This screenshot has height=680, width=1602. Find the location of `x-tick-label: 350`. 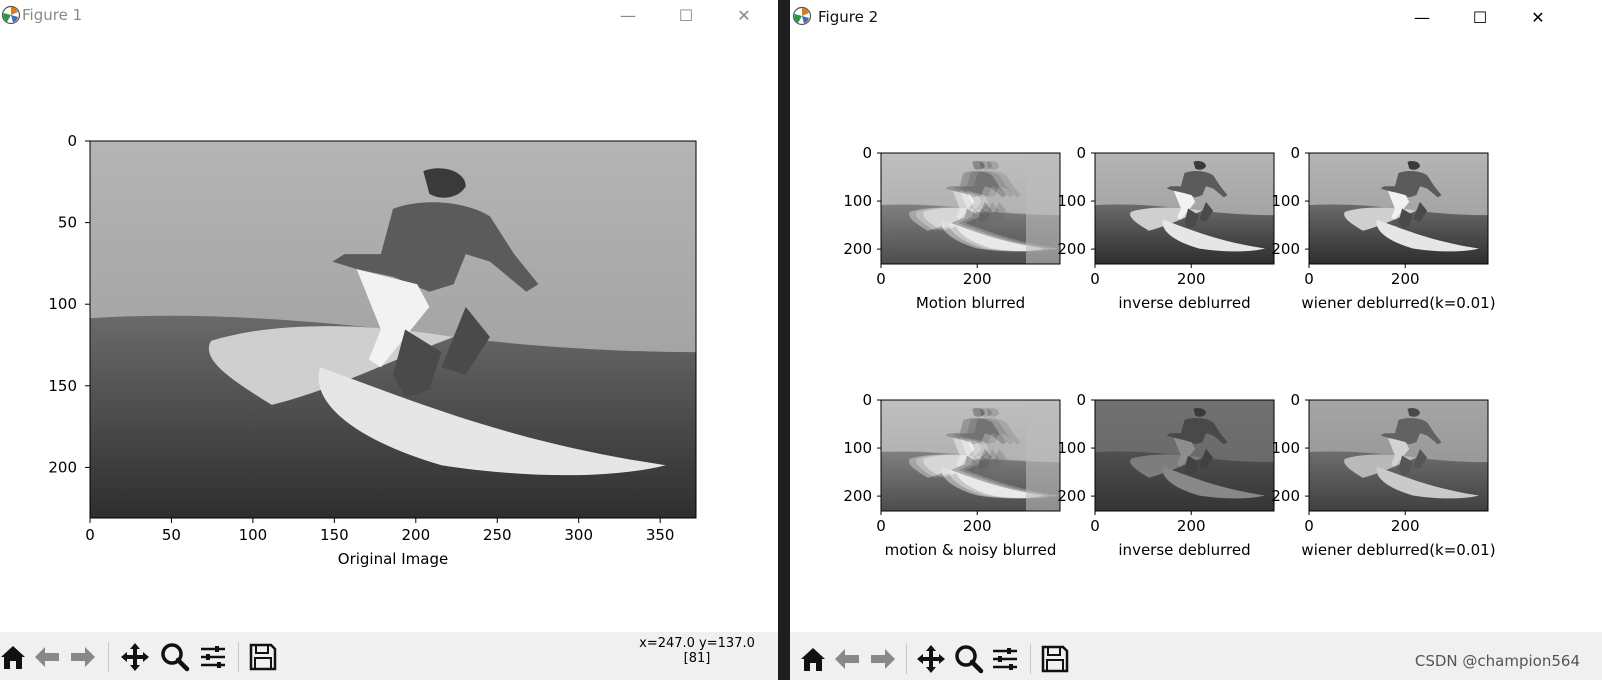

x-tick-label: 350 is located at coordinates (660, 535).